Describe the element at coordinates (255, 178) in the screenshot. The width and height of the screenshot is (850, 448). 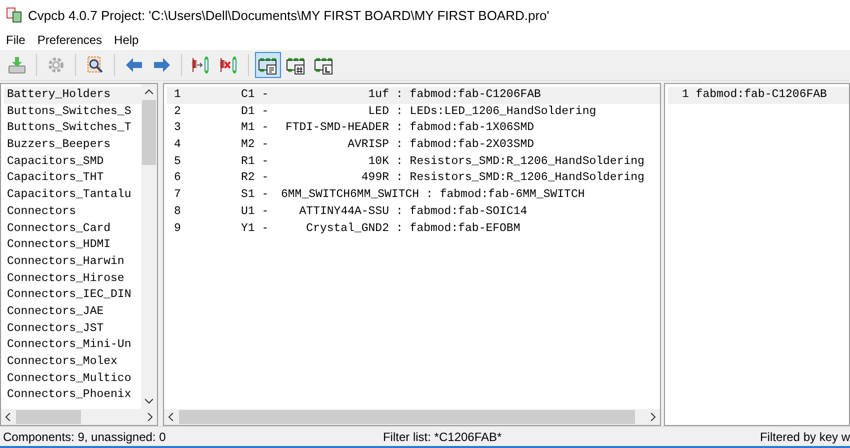
I see `reference: R2 -` at that location.